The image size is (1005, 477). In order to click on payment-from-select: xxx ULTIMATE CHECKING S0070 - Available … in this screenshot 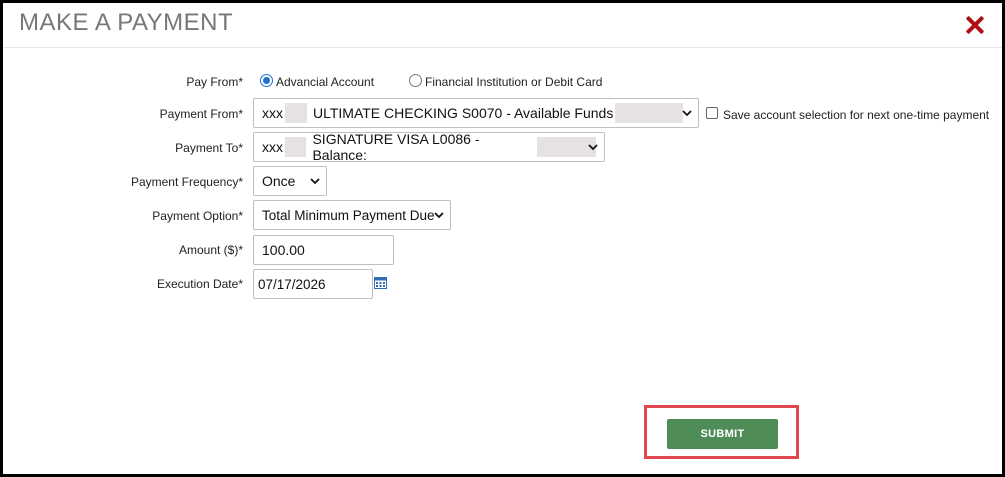, I will do `click(476, 113)`.